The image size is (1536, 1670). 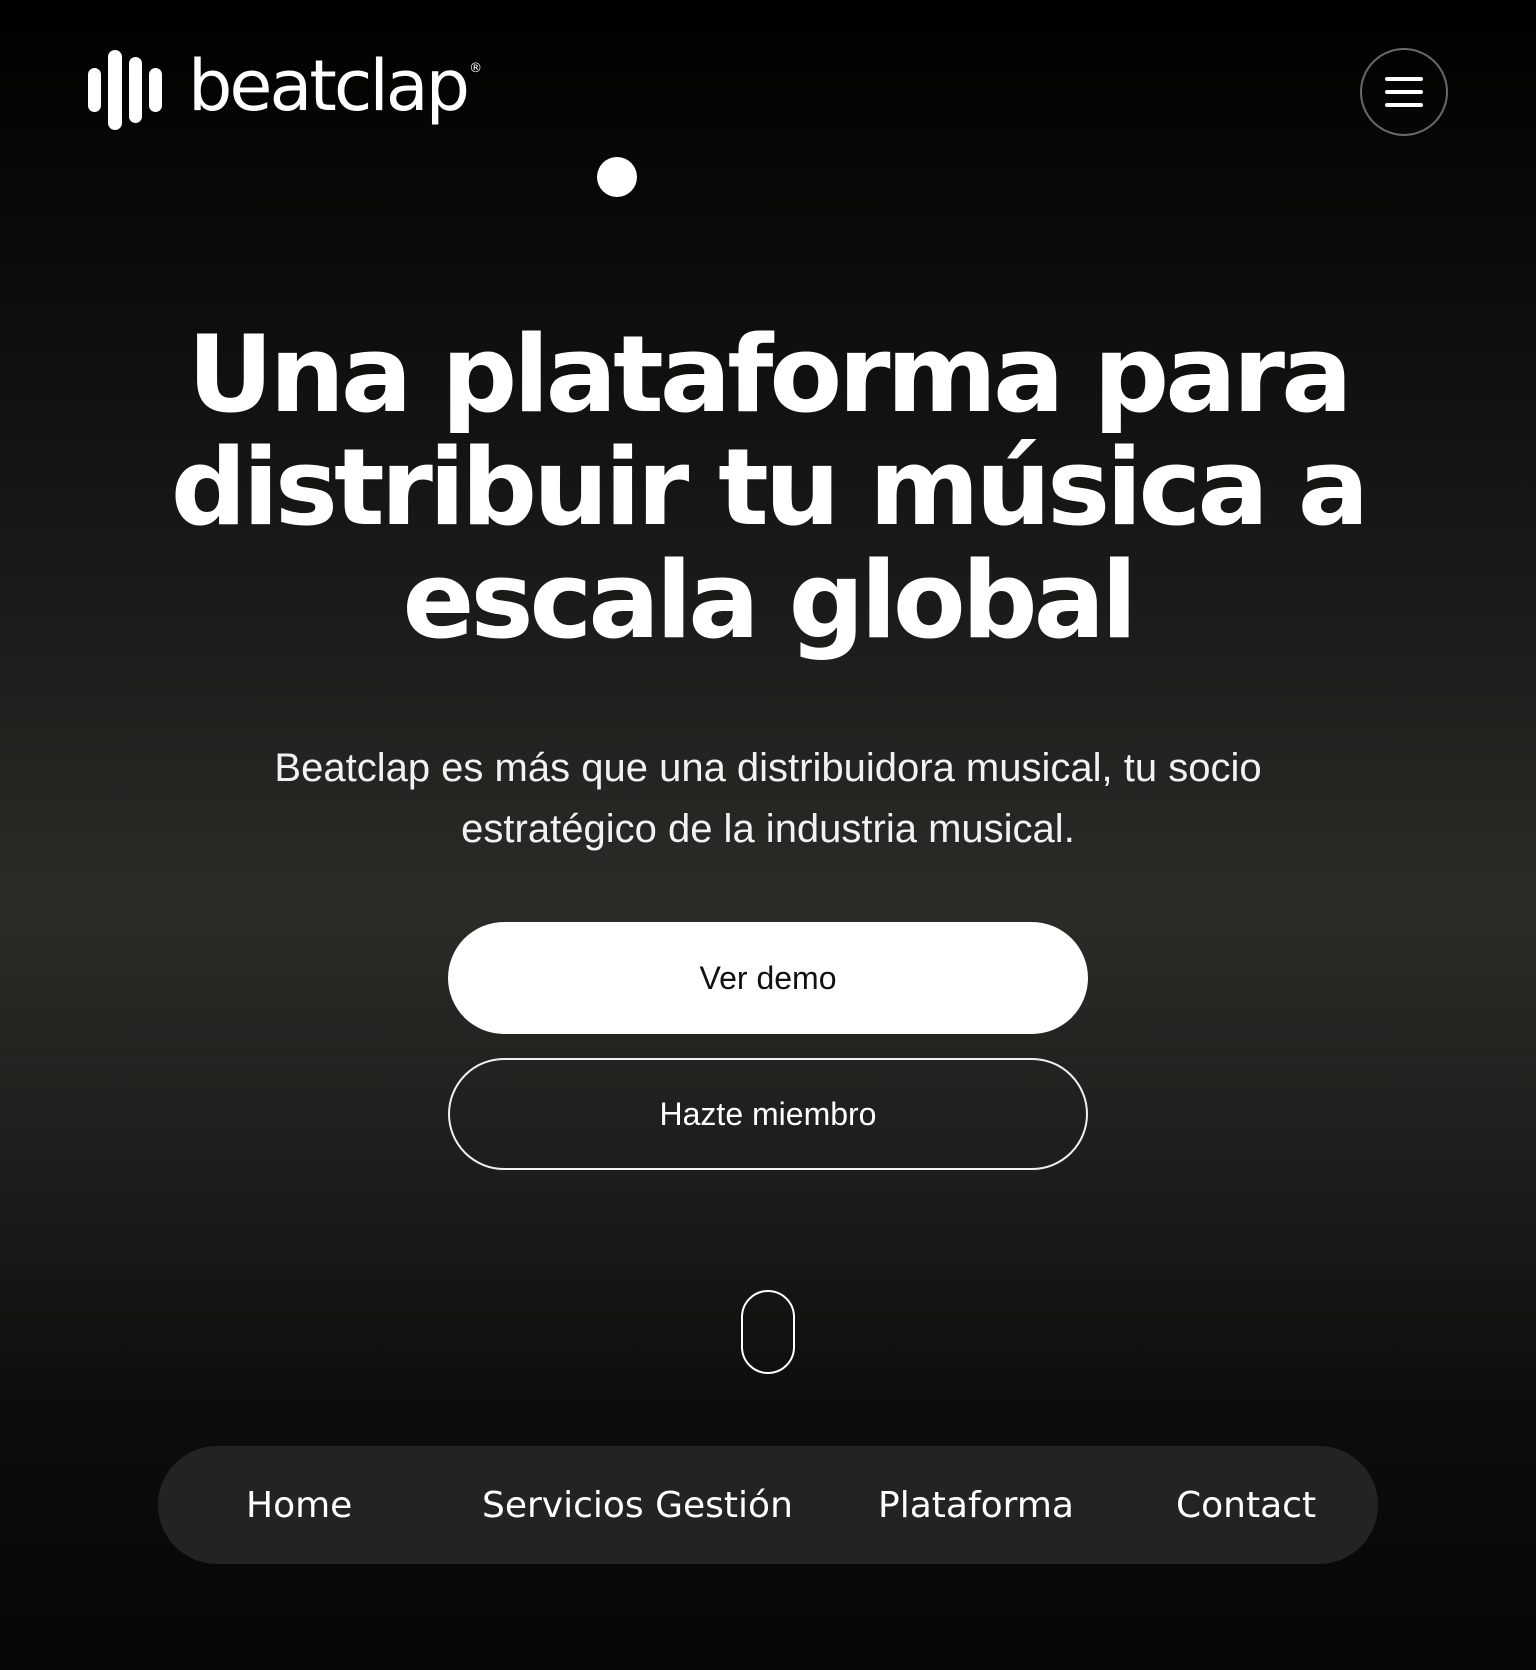 What do you see at coordinates (1404, 92) in the screenshot?
I see `menu-button` at bounding box center [1404, 92].